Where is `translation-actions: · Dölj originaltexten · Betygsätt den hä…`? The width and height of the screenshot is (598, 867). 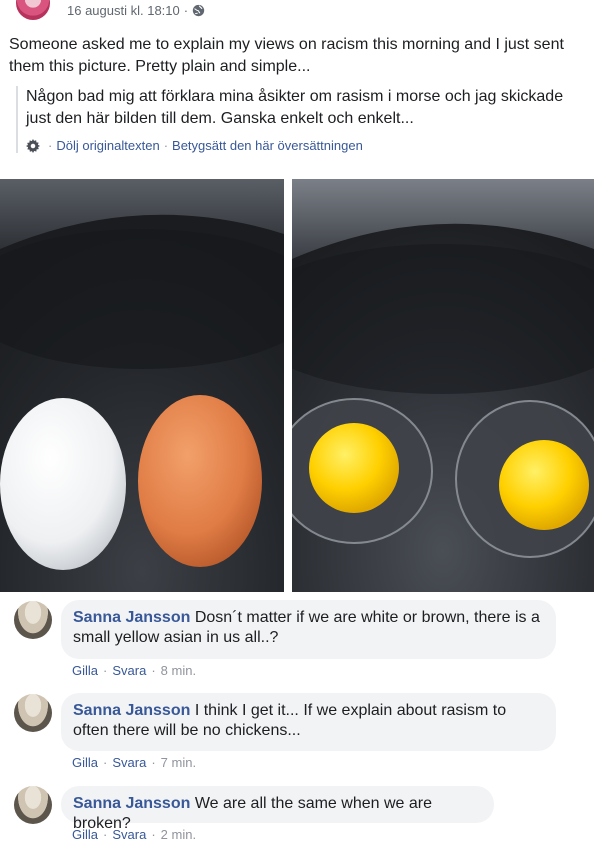 translation-actions: · Dölj originaltexten · Betygsätt den hä… is located at coordinates (306, 145).